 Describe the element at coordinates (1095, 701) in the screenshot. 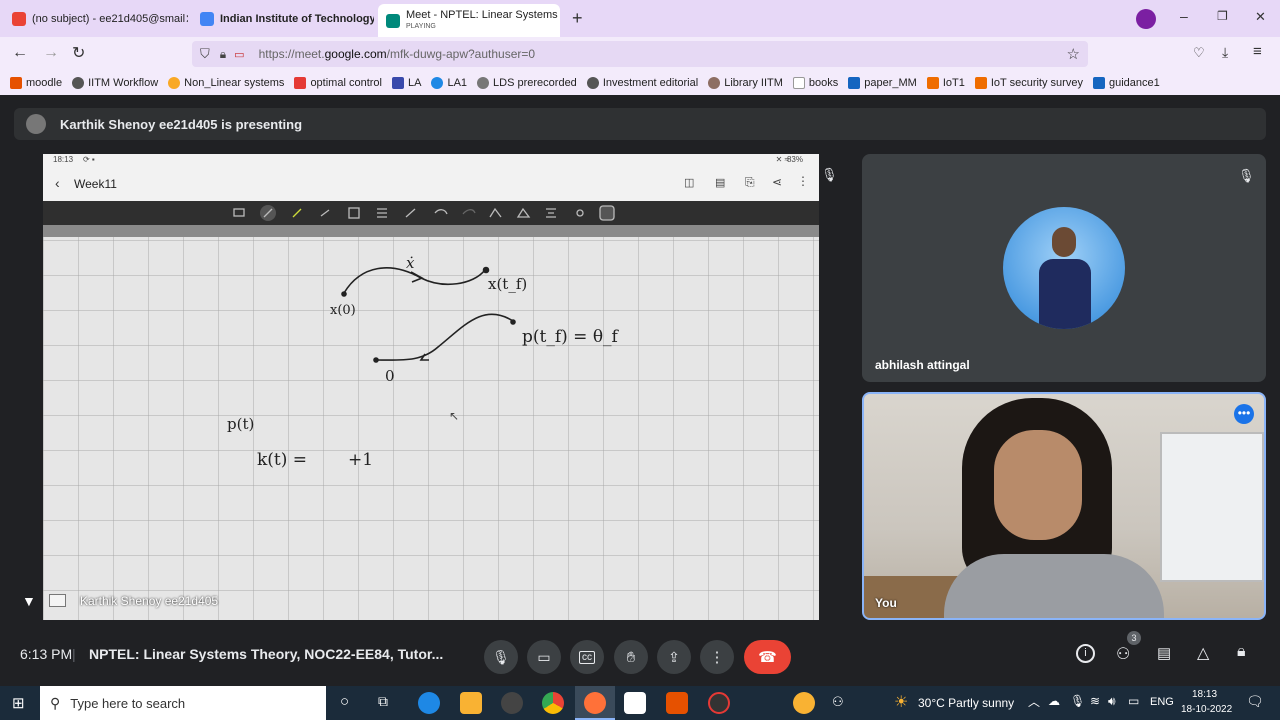

I see `wifi-icon: ≋` at that location.